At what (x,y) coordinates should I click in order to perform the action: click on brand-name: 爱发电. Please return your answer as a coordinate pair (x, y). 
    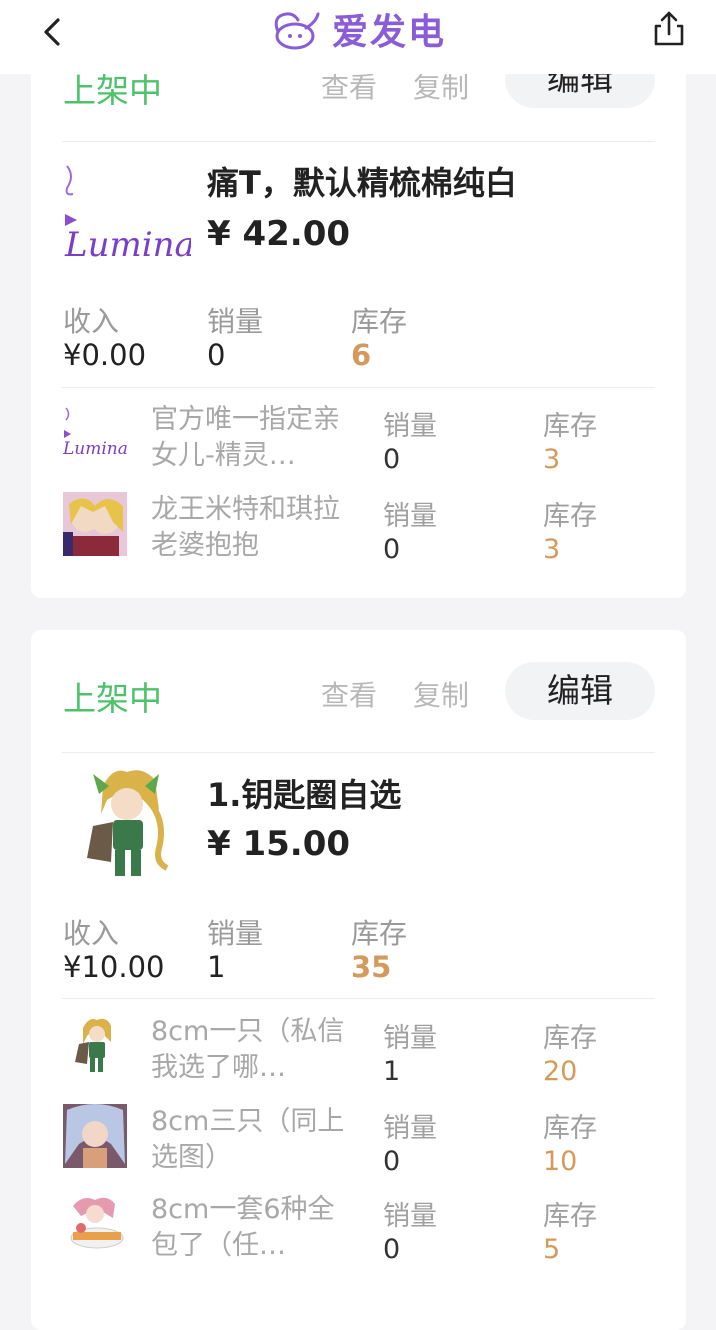
    Looking at the image, I should click on (389, 32).